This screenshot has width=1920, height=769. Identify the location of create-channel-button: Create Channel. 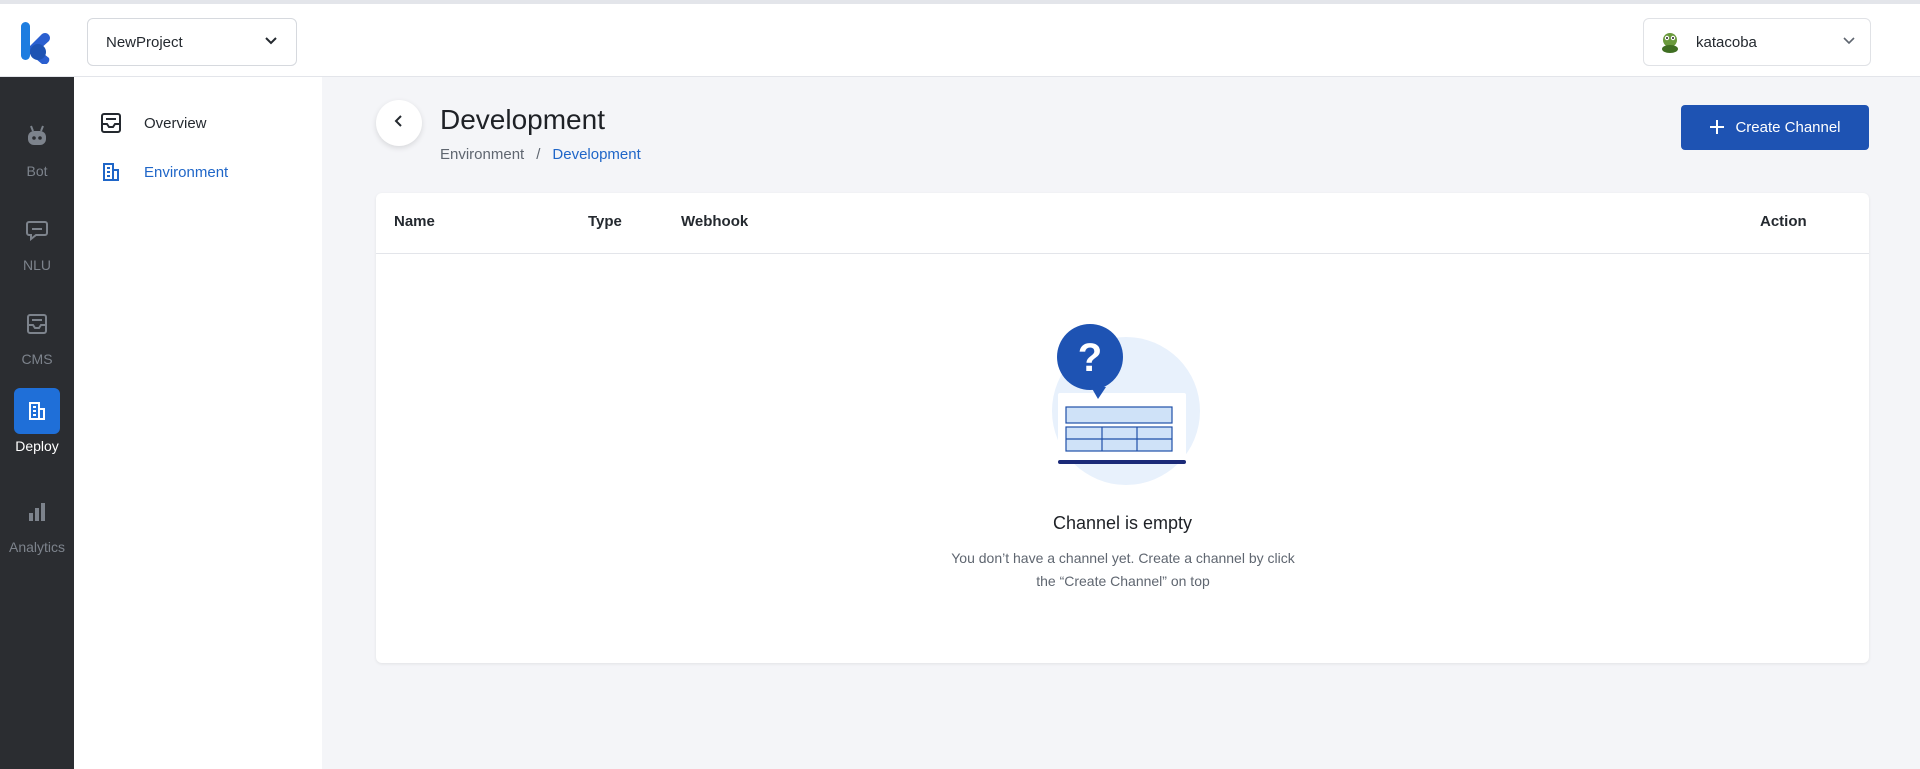
(1775, 127).